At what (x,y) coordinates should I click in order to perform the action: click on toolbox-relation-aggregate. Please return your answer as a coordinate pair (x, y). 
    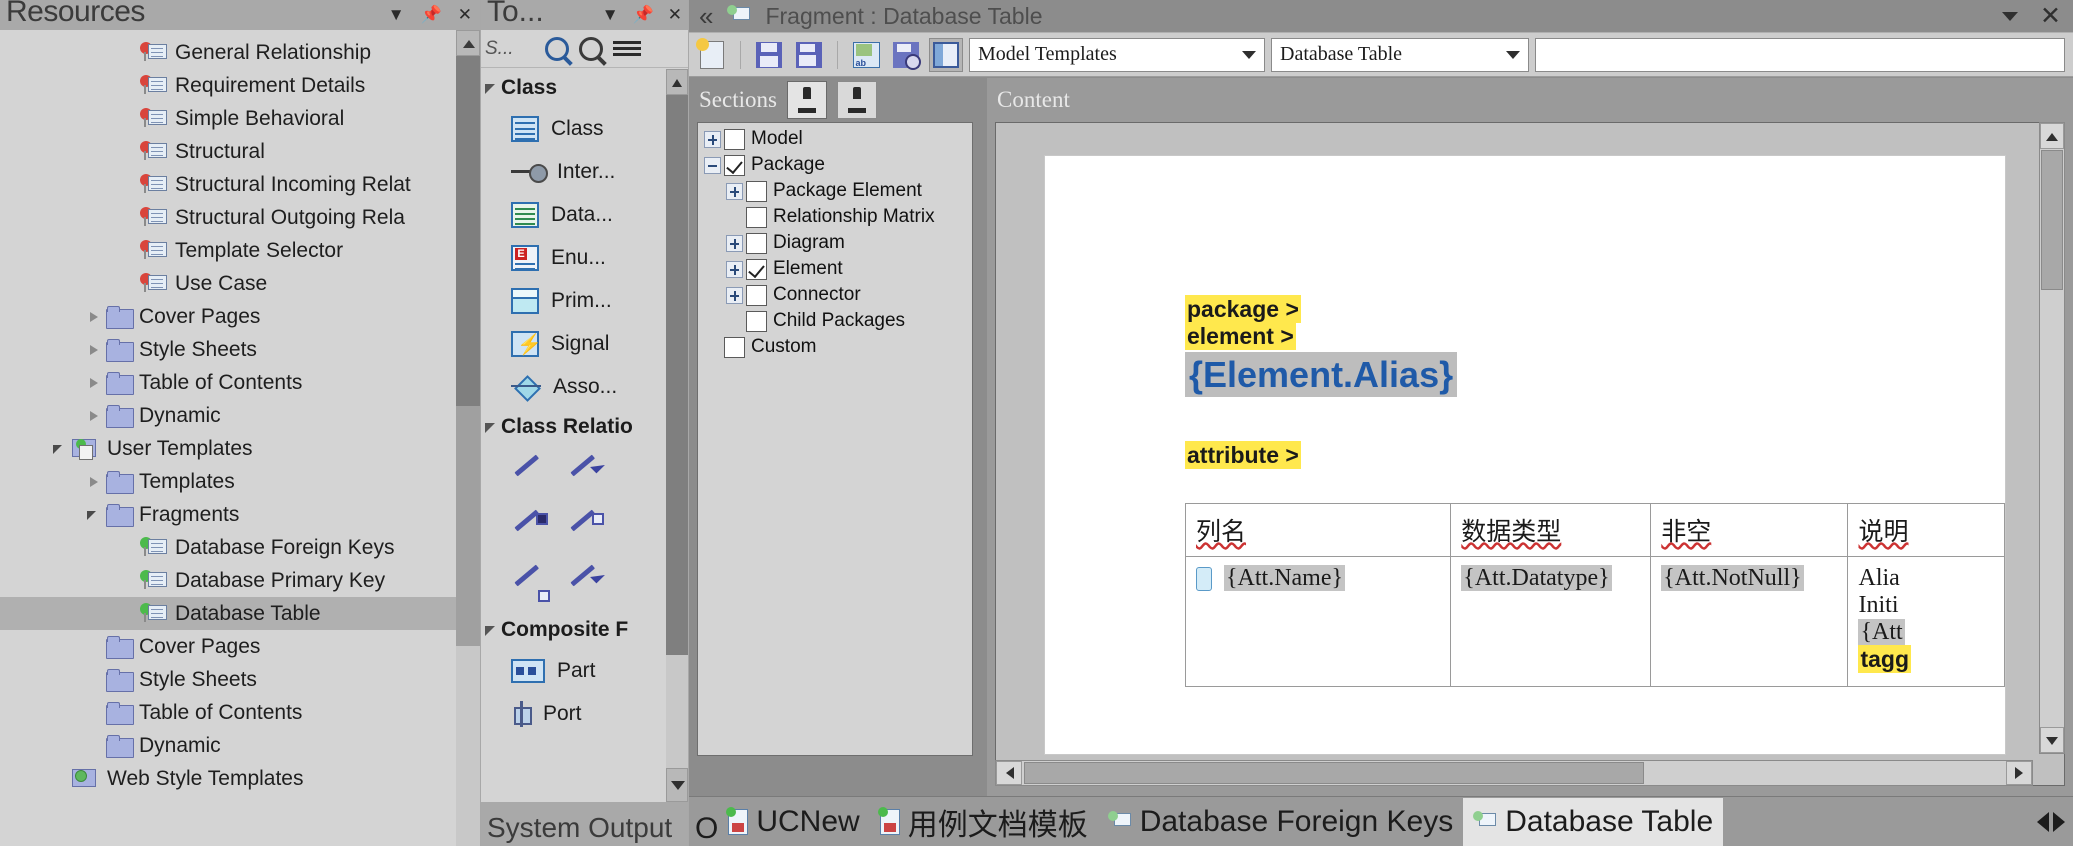
    Looking at the image, I should click on (587, 528).